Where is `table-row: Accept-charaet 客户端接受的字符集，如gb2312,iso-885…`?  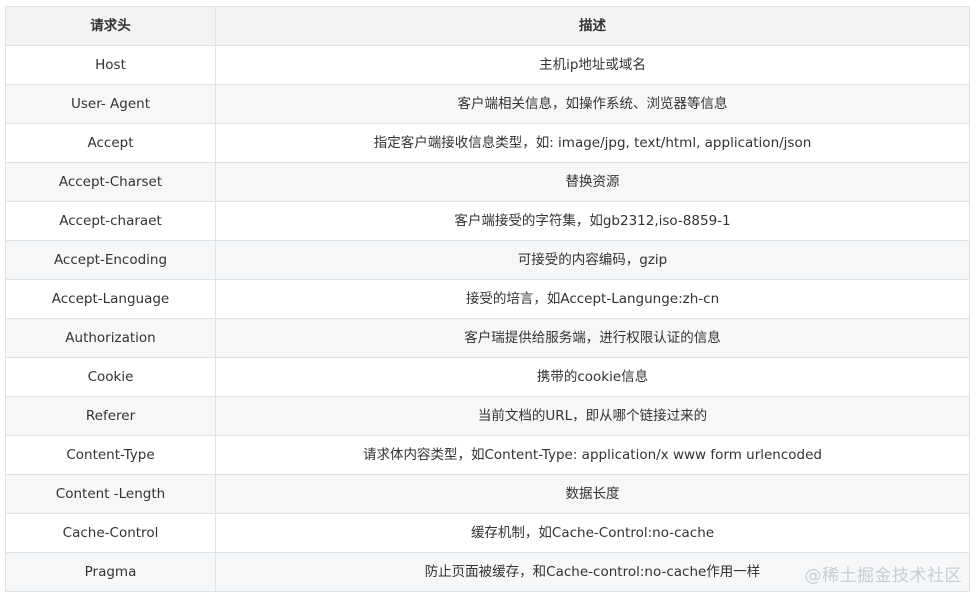
table-row: Accept-charaet 客户端接受的字符集，如gb2312,iso-885… is located at coordinates (487, 221).